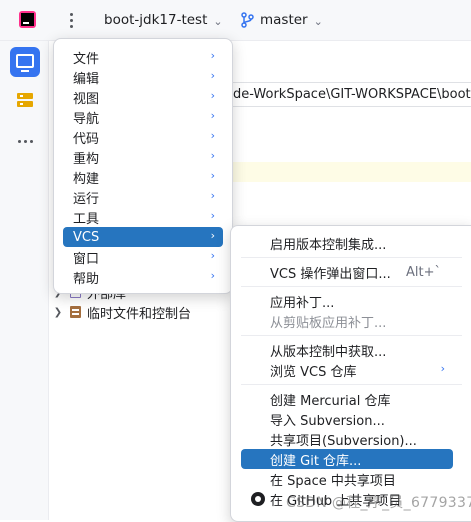  What do you see at coordinates (86, 199) in the screenshot?
I see `menu-item-label: 运行` at bounding box center [86, 199].